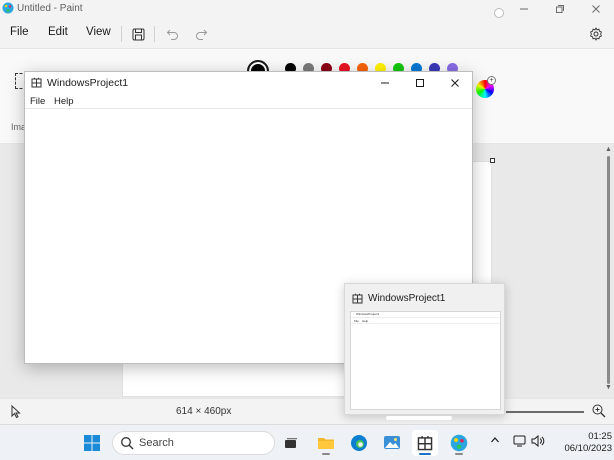 This screenshot has width=614, height=460. I want to click on child-minimize-button, so click(385, 83).